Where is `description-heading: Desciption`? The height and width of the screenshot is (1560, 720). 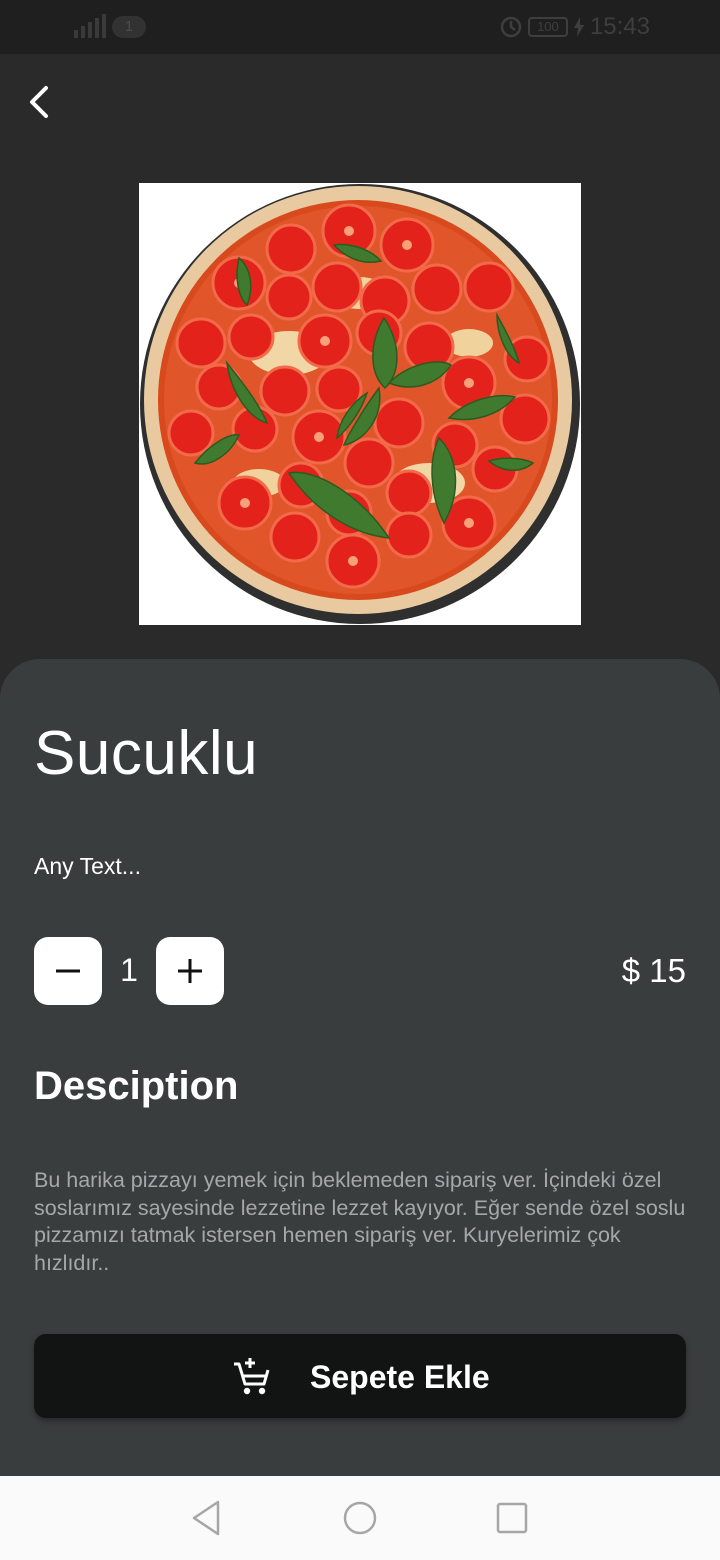
description-heading: Desciption is located at coordinates (136, 1086).